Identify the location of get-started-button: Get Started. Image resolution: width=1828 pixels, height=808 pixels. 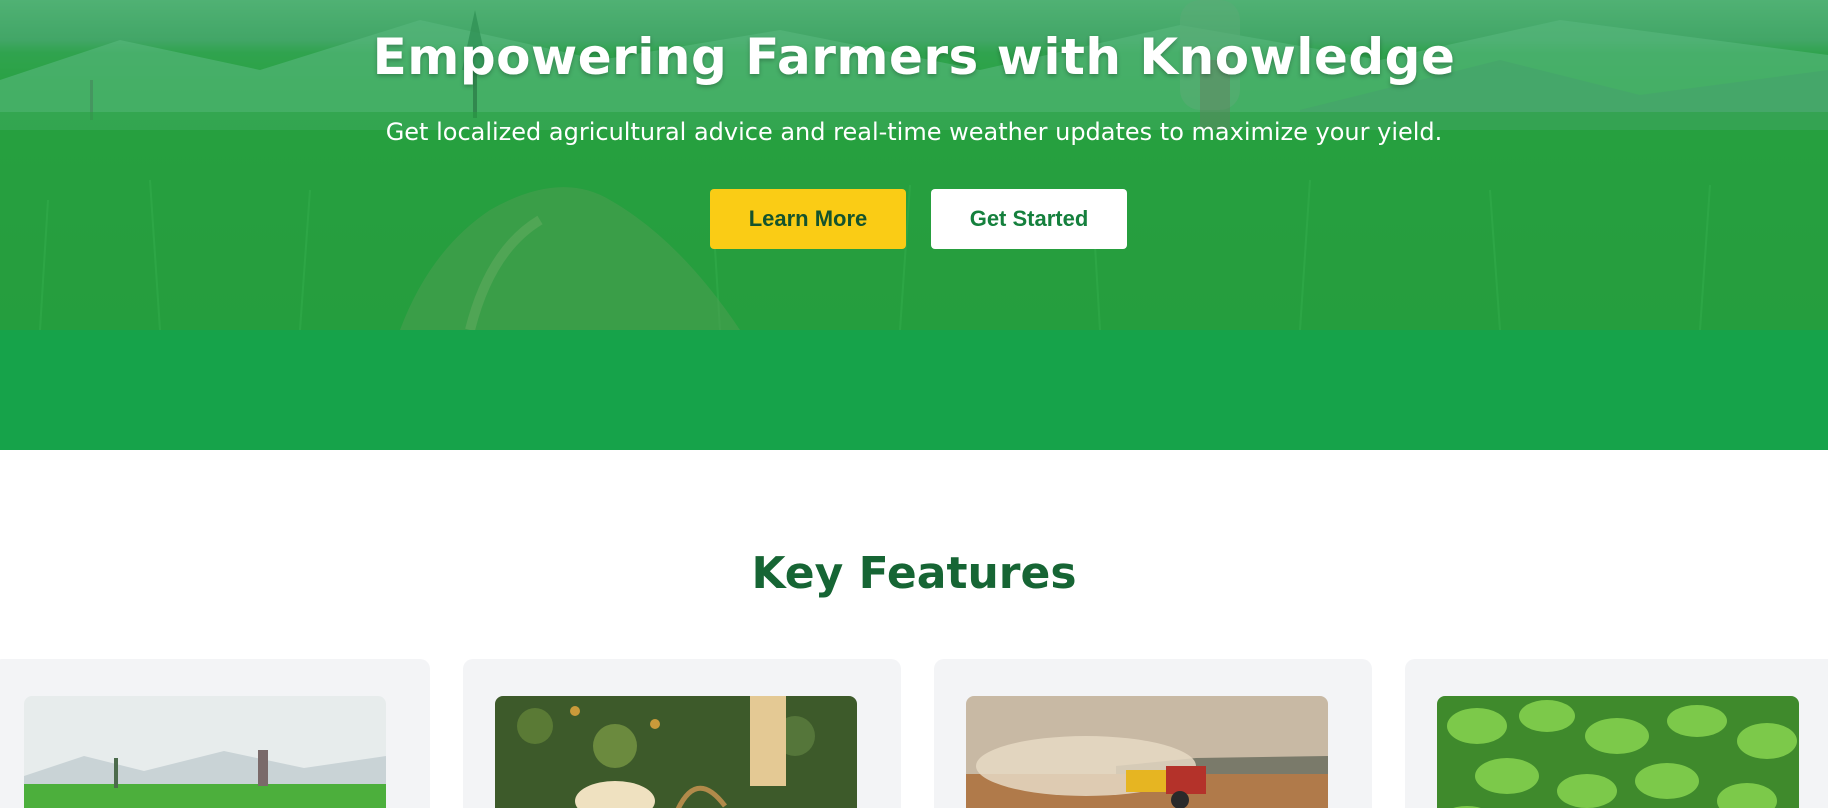
(1029, 219).